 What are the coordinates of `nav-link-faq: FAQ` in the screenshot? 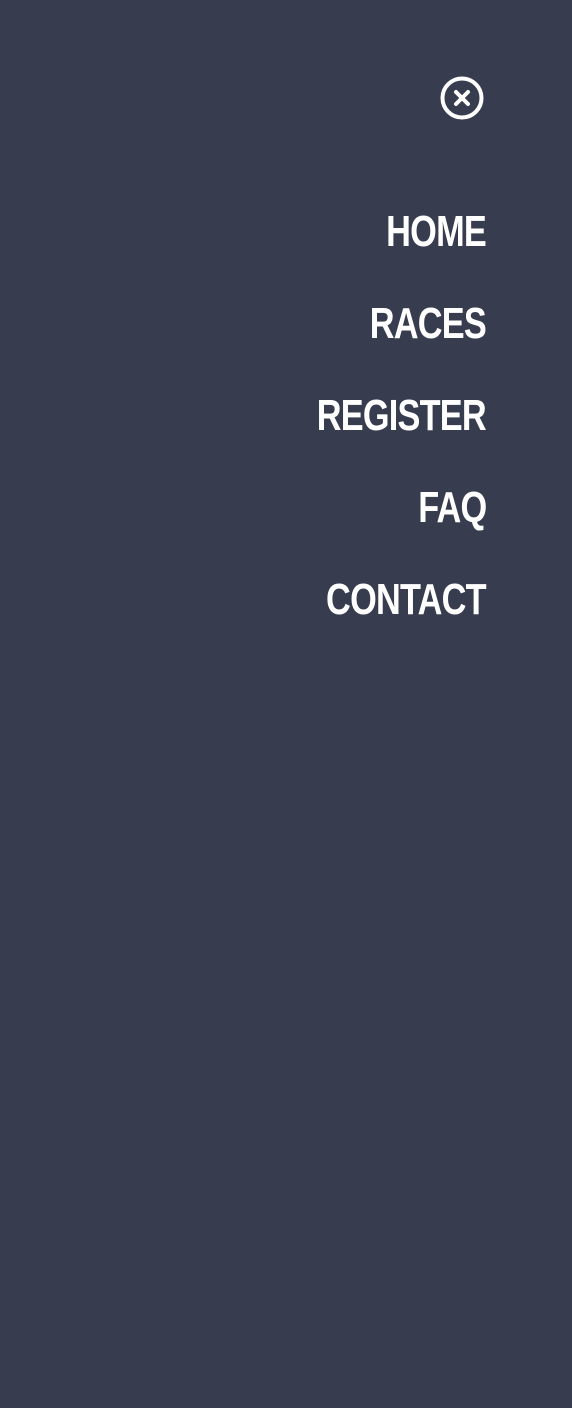 It's located at (452, 508).